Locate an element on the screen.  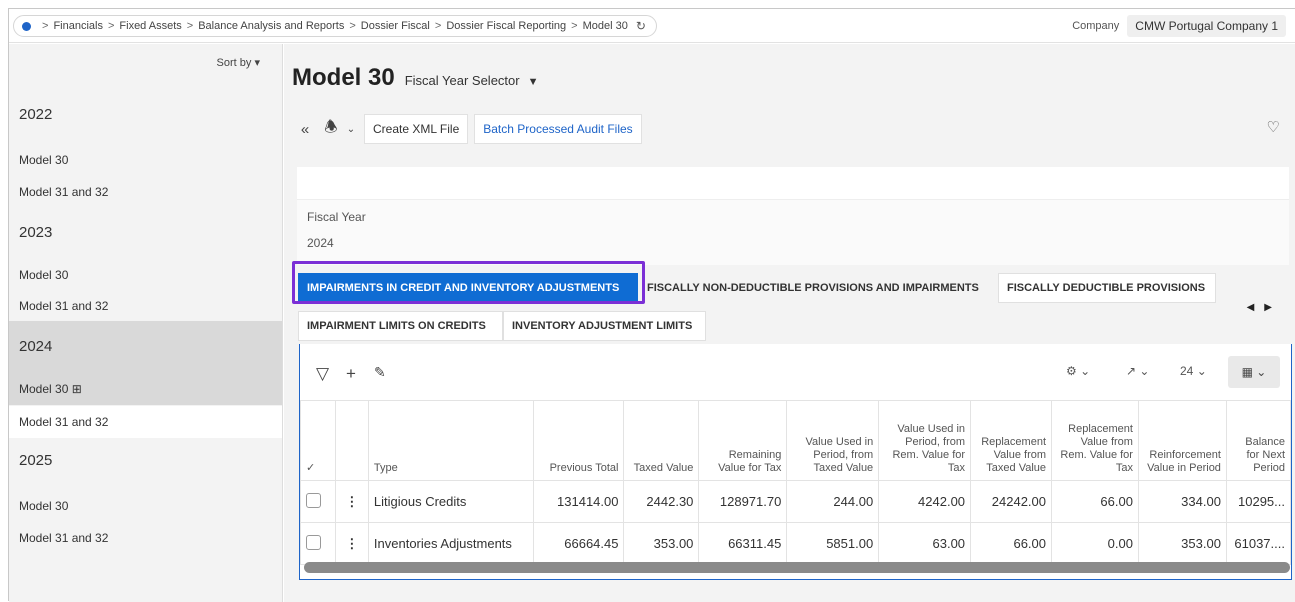
collapse-panel-icon: « is located at coordinates (305, 129).